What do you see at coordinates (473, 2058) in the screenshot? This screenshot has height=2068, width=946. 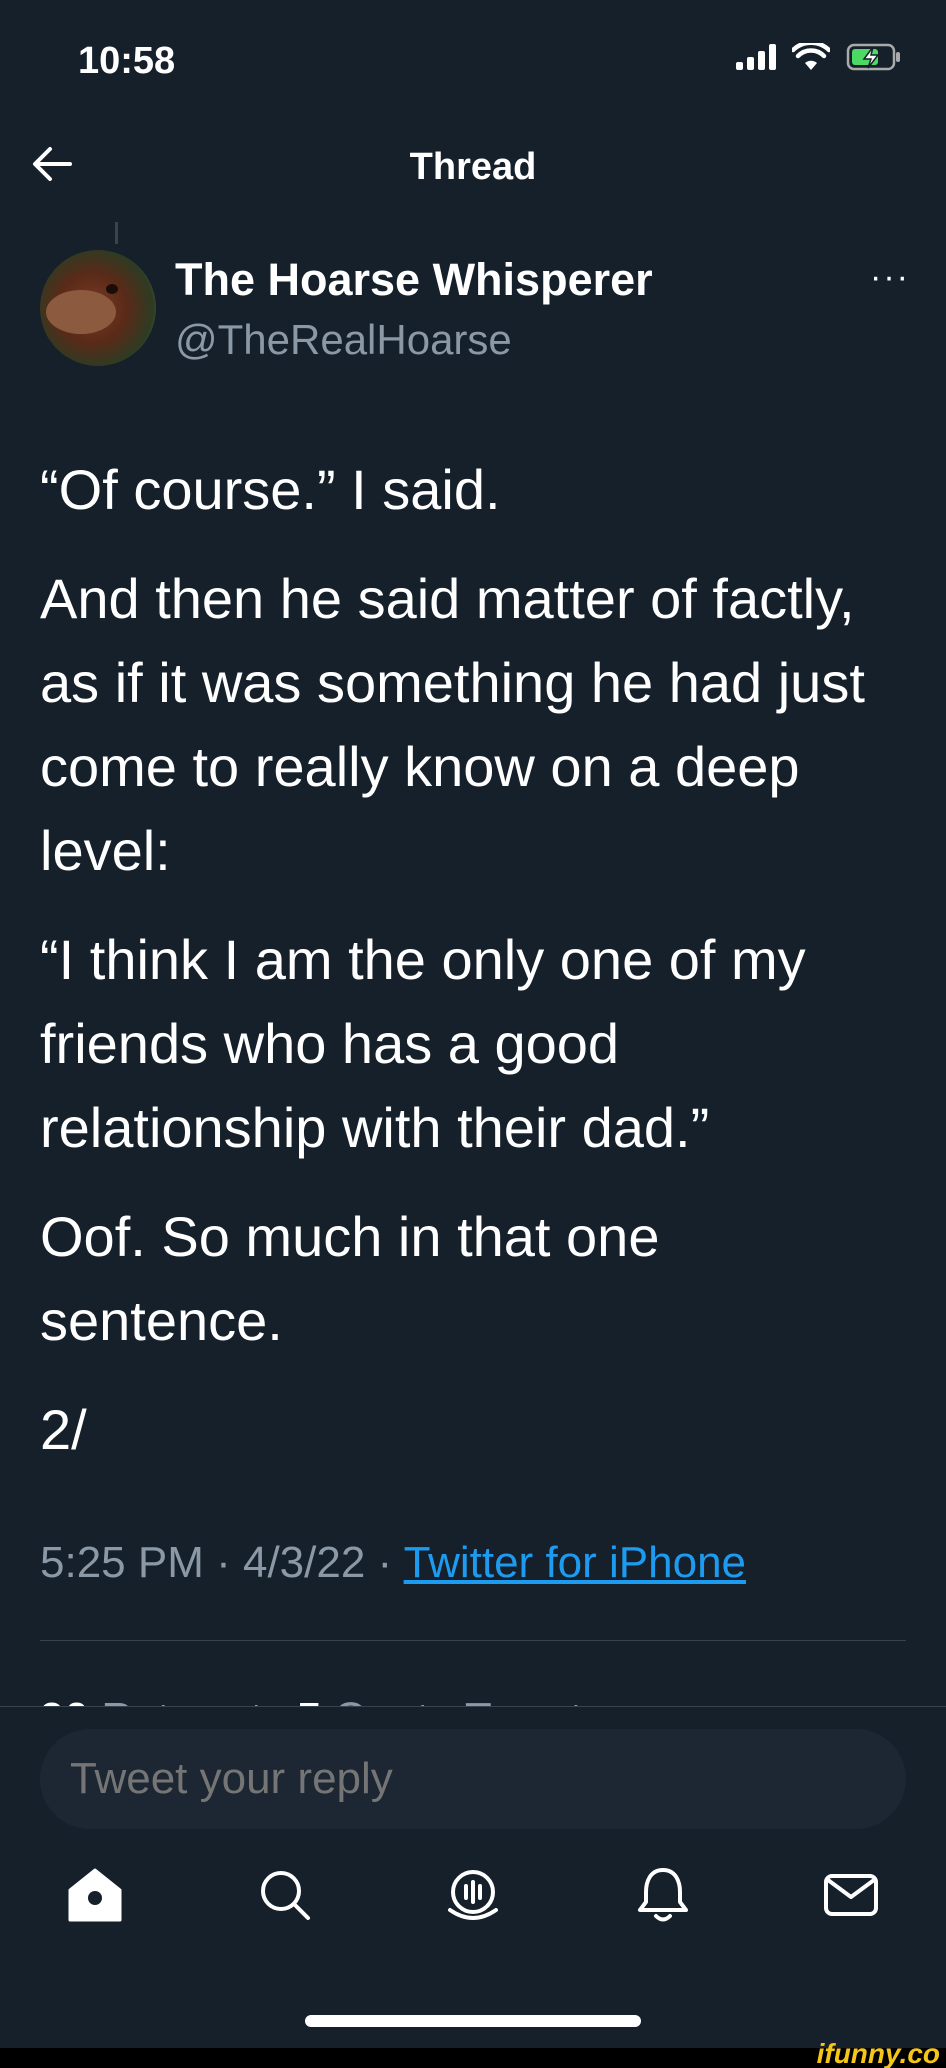 I see `watermark-bar` at bounding box center [473, 2058].